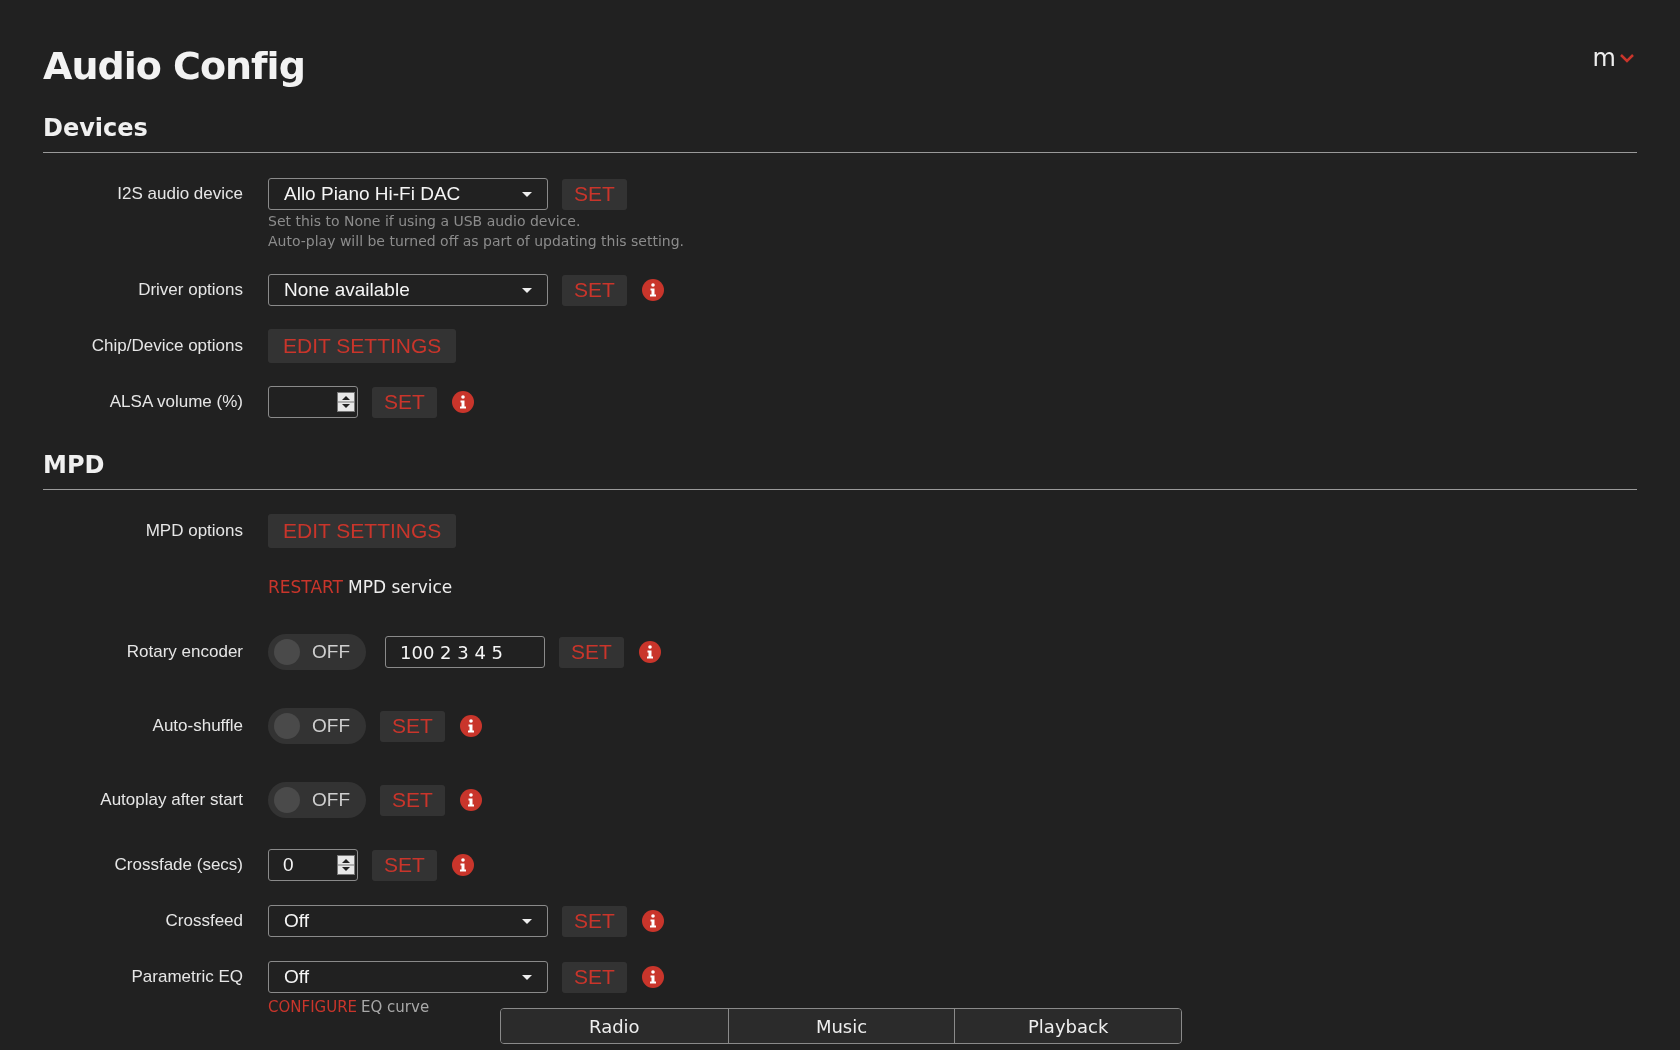 Image resolution: width=1680 pixels, height=1050 pixels. Describe the element at coordinates (408, 290) in the screenshot. I see `dropdown-select: None available` at that location.